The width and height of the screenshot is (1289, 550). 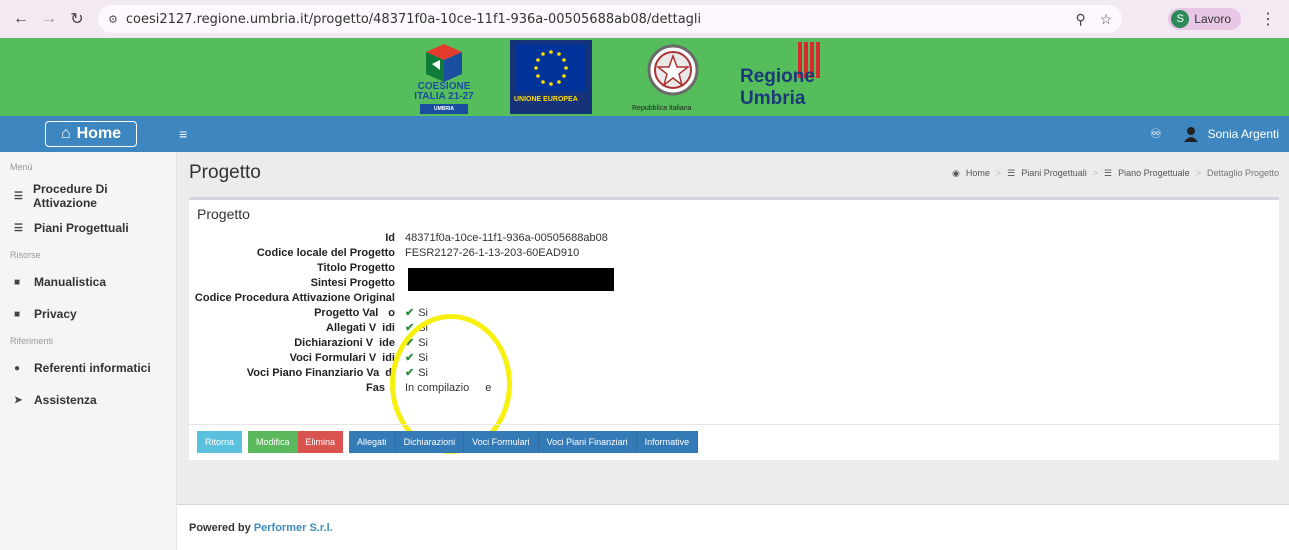 What do you see at coordinates (344, 342) in the screenshot?
I see `dichiarazioni-label: Dichiarazioni Vide` at bounding box center [344, 342].